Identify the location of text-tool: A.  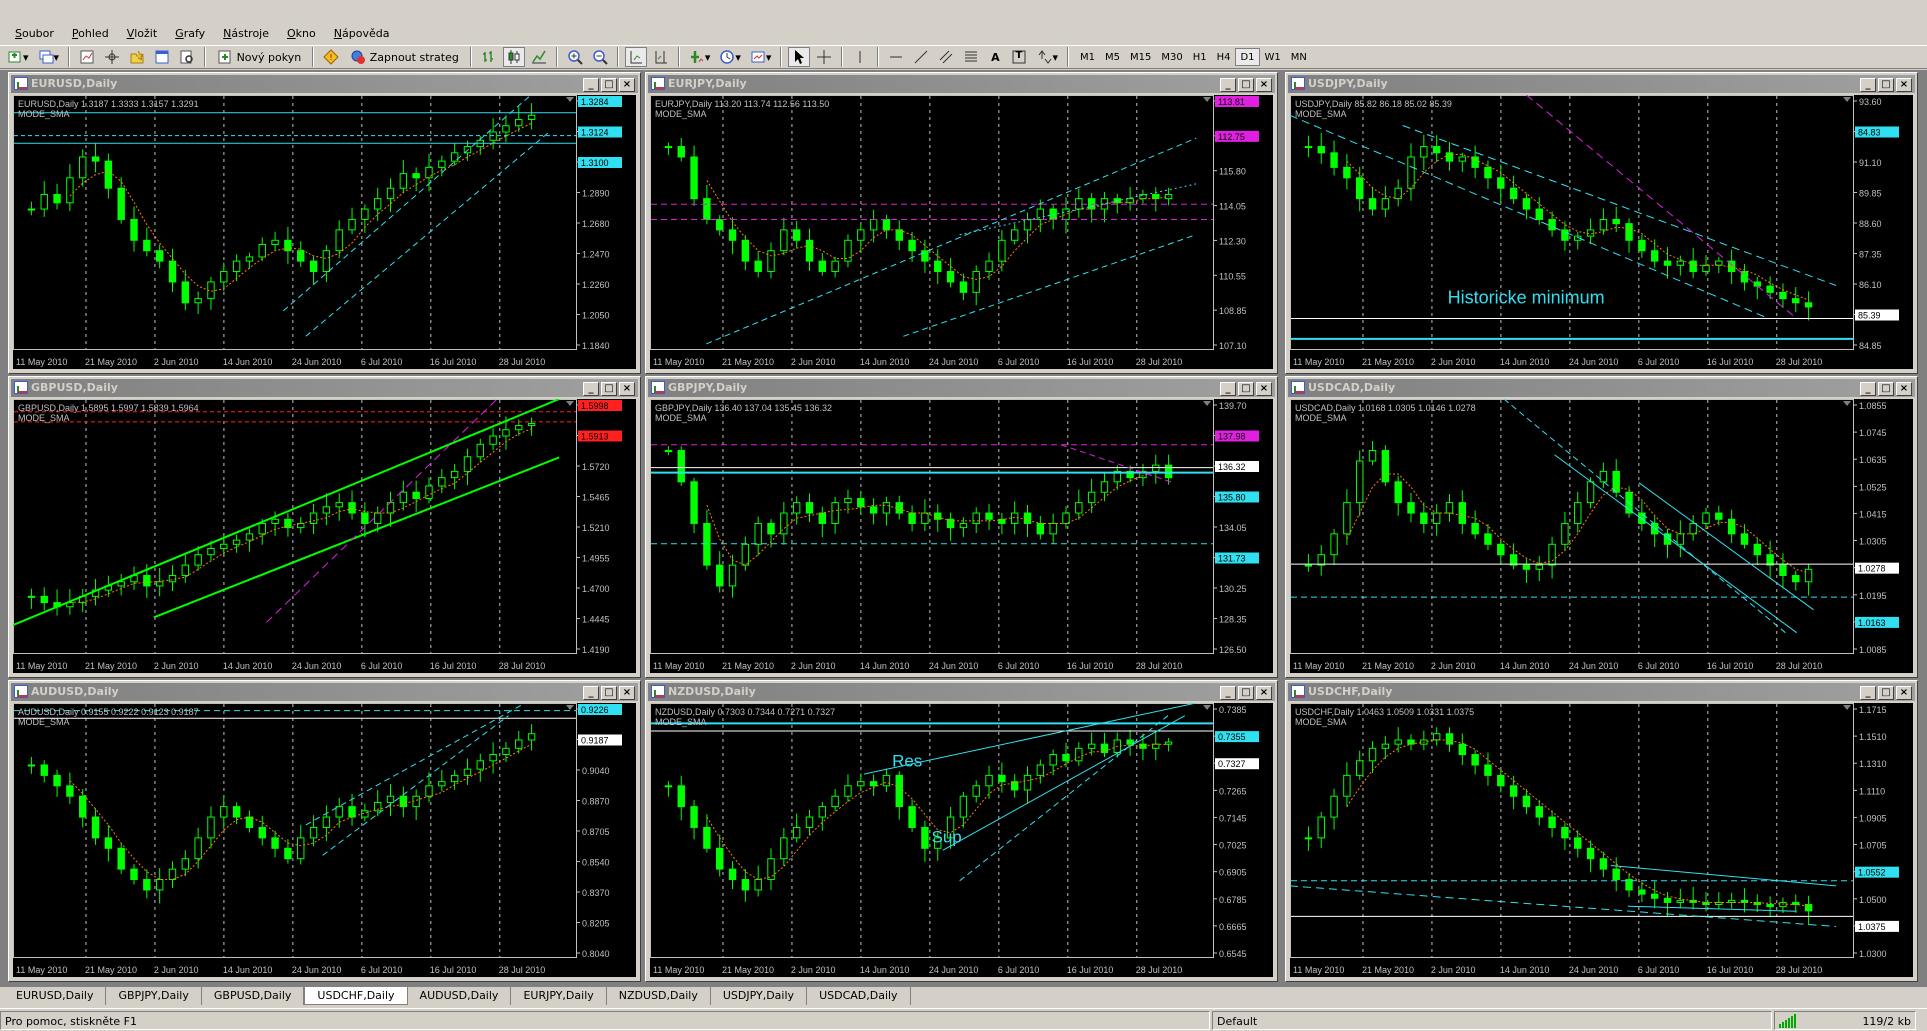
(995, 57).